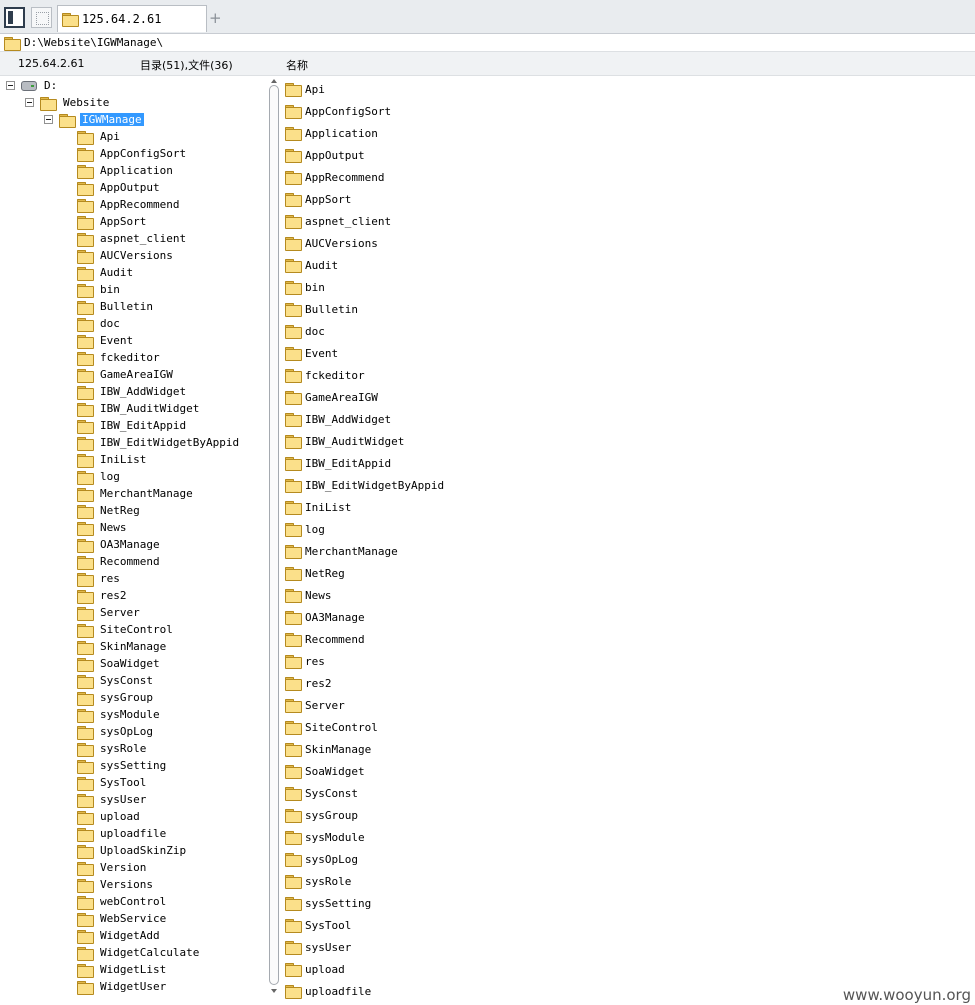 The height and width of the screenshot is (1005, 975). I want to click on tree-node: sysSetting, so click(122, 765).